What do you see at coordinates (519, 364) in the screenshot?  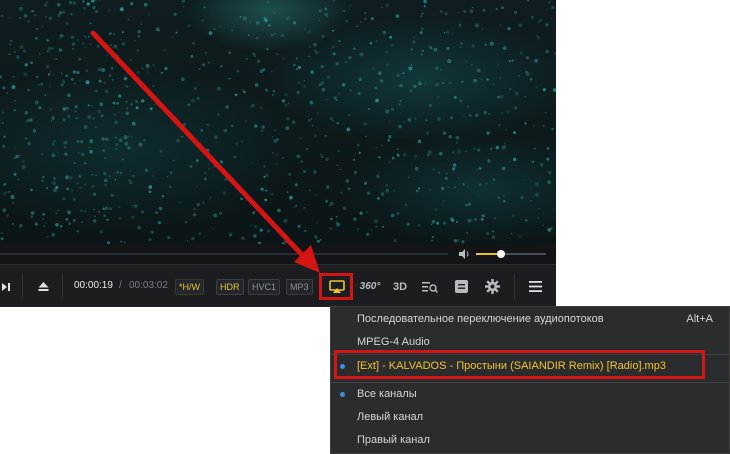 I see `annotation-highlight-track` at bounding box center [519, 364].